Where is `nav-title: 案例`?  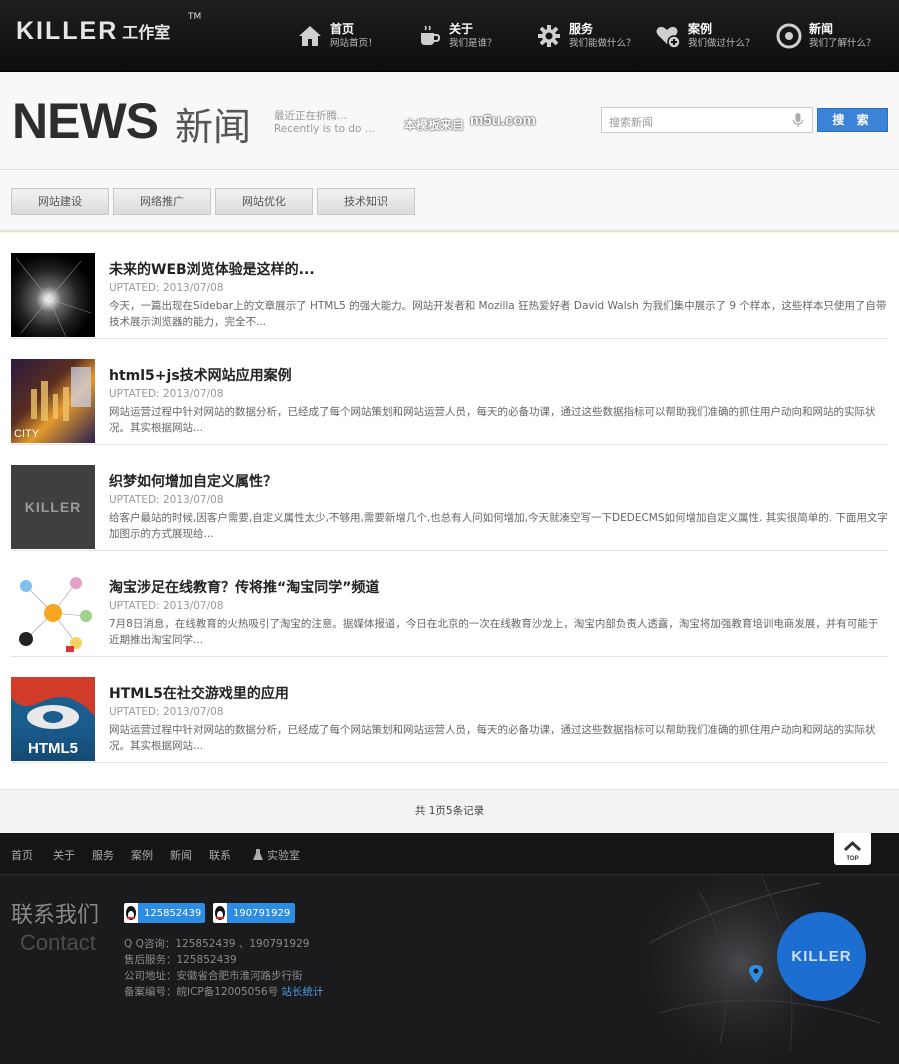 nav-title: 案例 is located at coordinates (700, 29).